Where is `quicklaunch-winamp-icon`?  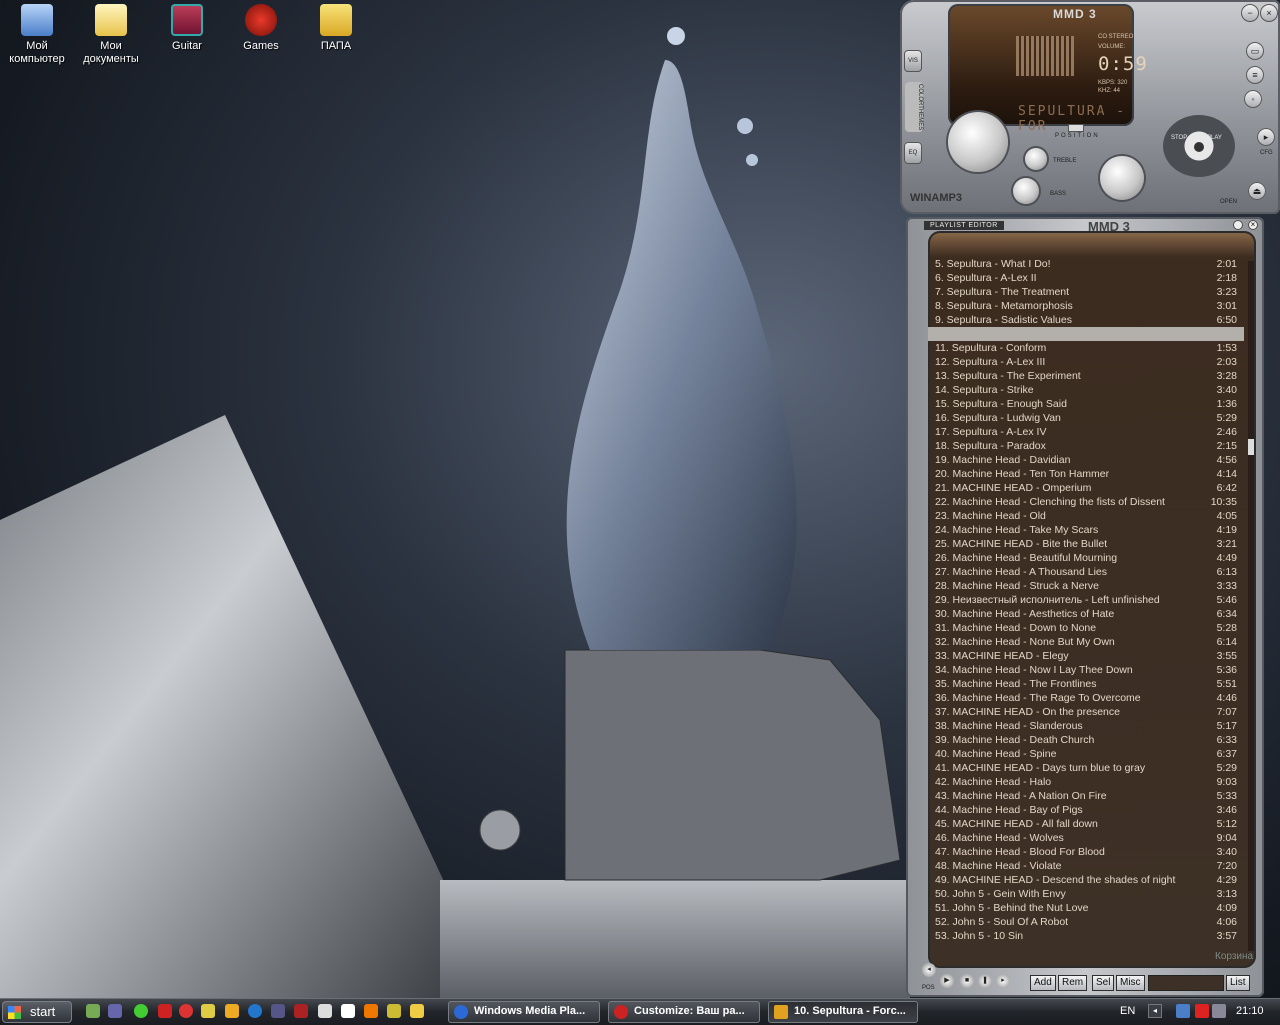
quicklaunch-winamp-icon is located at coordinates (417, 1011).